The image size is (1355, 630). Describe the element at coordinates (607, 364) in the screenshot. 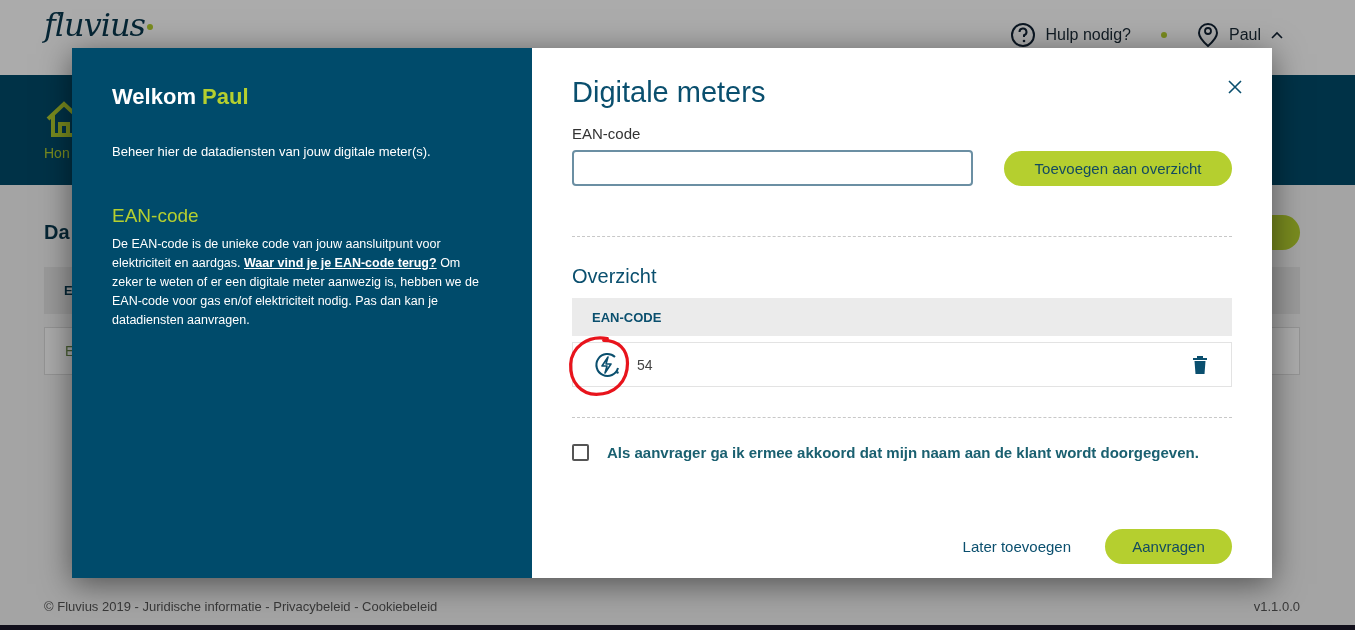

I see `lightning-icon` at that location.